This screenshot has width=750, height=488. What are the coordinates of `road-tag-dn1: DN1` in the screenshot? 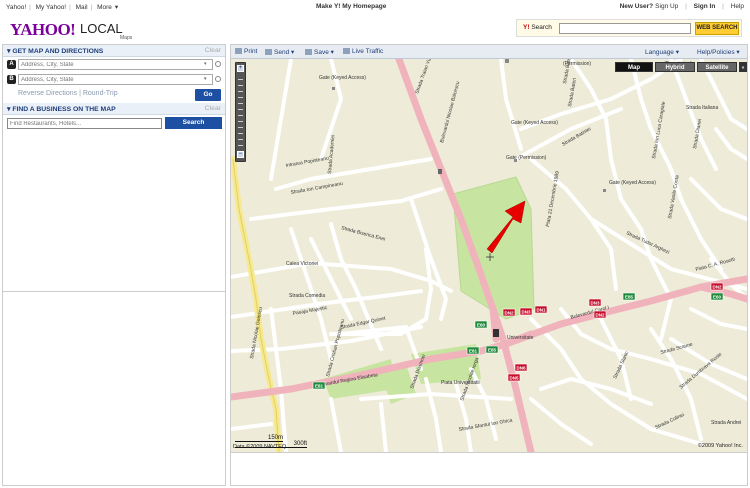 It's located at (541, 309).